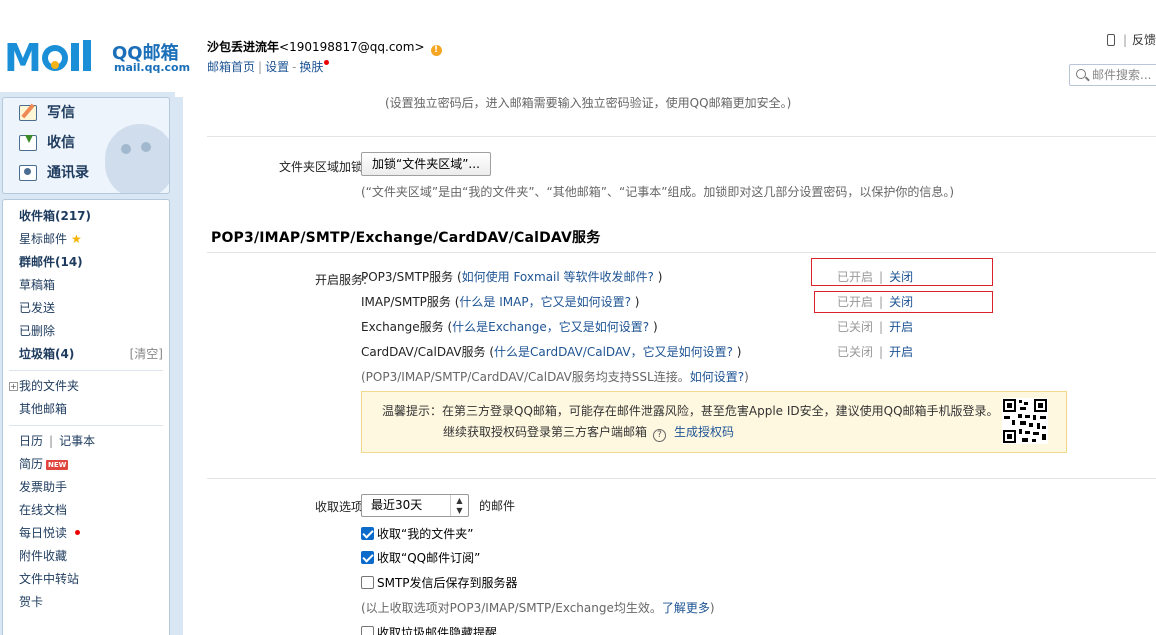 This screenshot has width=1156, height=635. What do you see at coordinates (613, 352) in the screenshot?
I see `service-help-link: 什么是CardDAV/CalDAV，它又是如何设置?` at bounding box center [613, 352].